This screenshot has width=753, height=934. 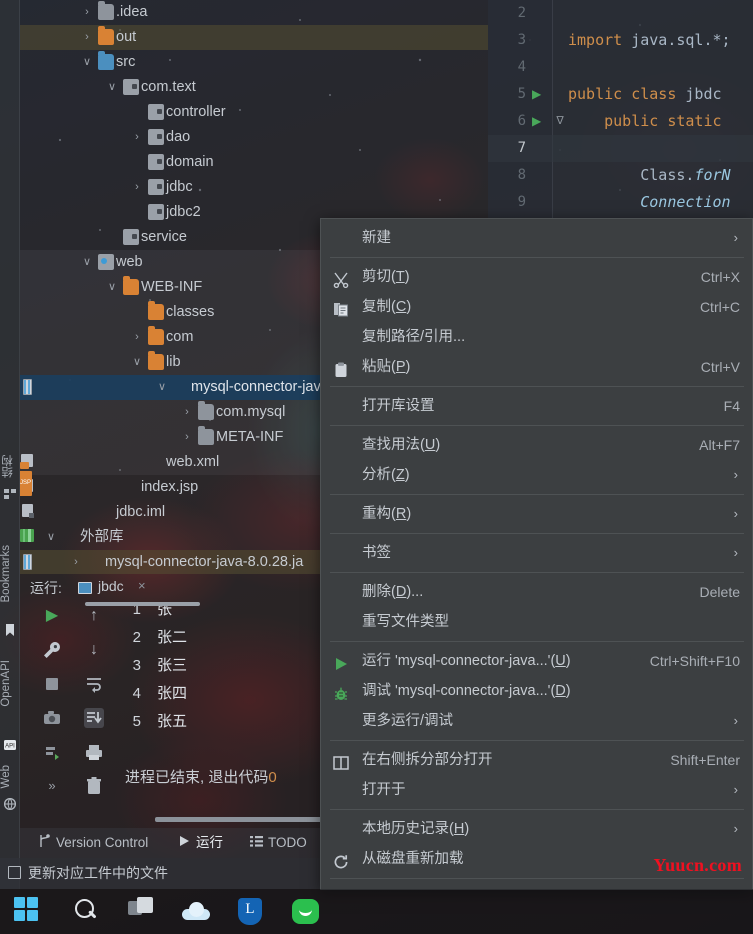 What do you see at coordinates (52, 752) in the screenshot?
I see `rerun-failed-icon` at bounding box center [52, 752].